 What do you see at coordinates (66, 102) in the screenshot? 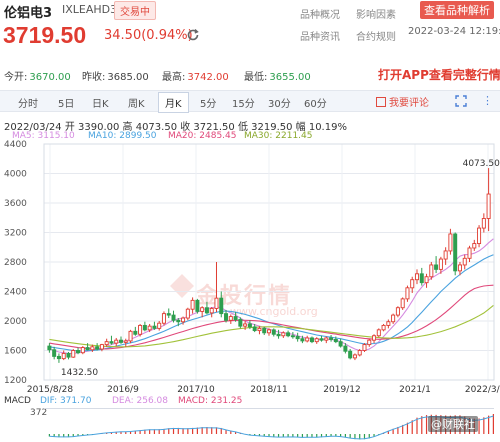
I see `tab-5day: 5日` at bounding box center [66, 102].